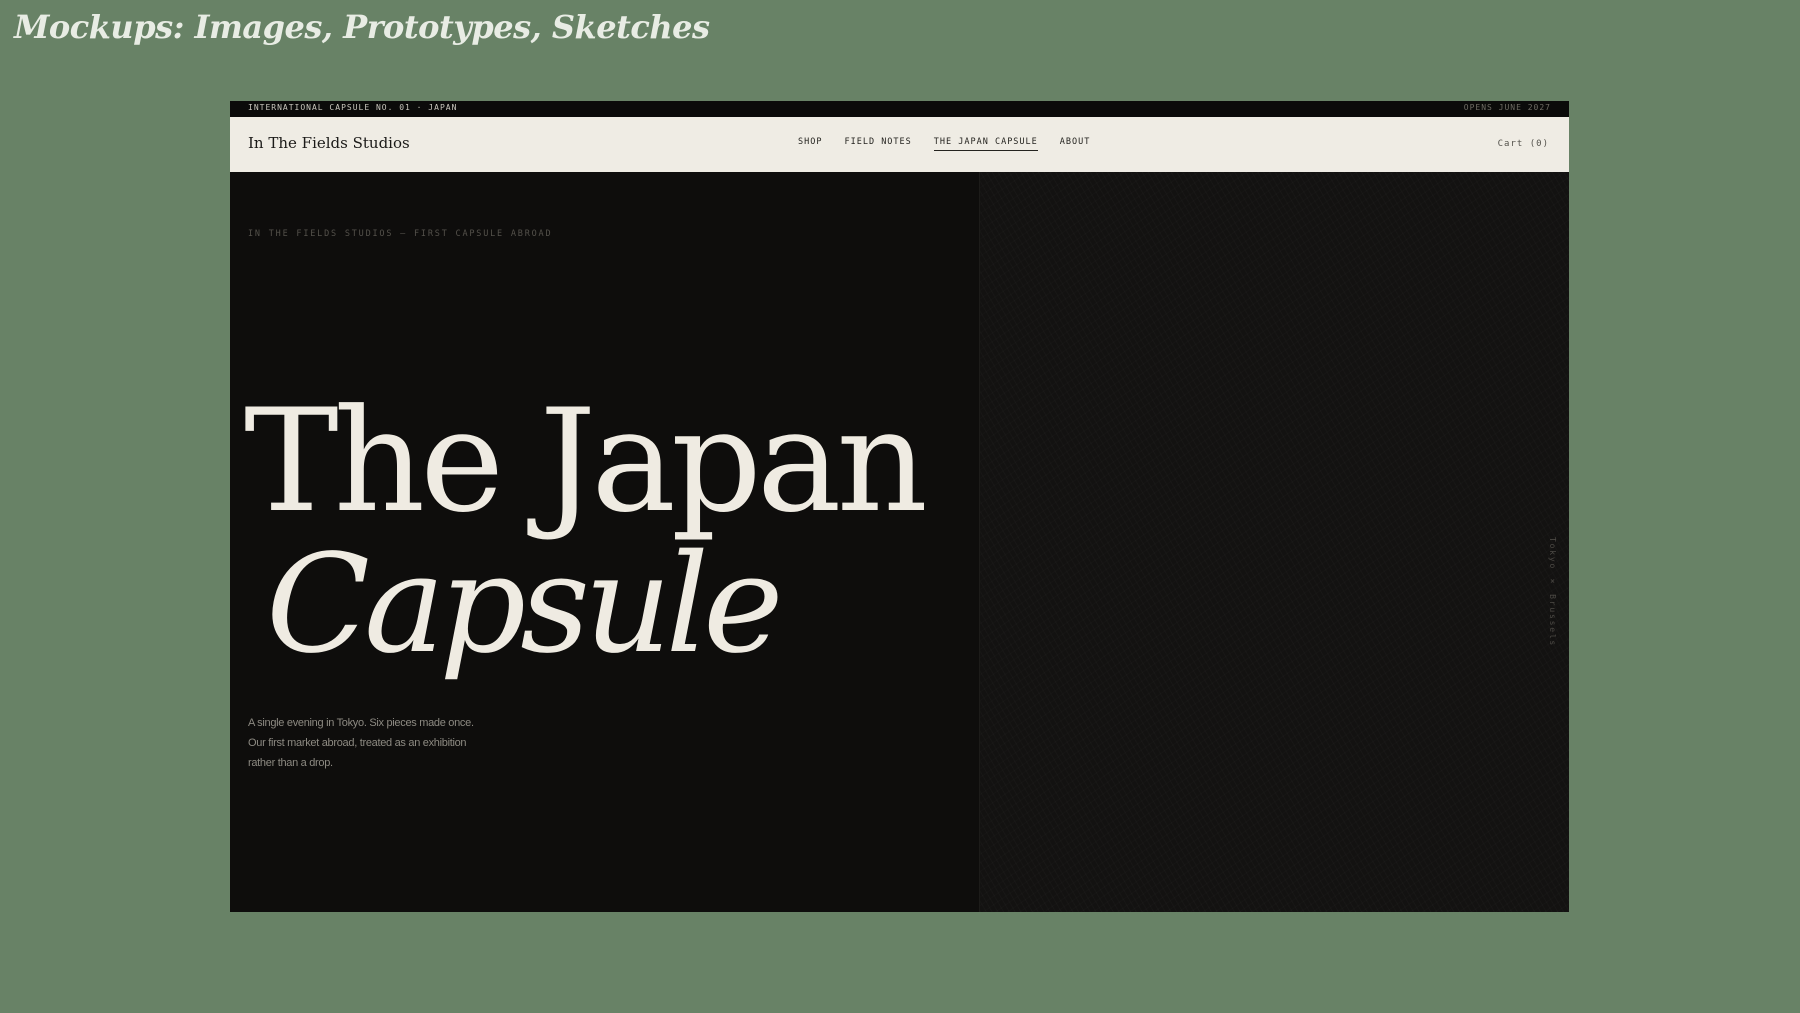  I want to click on nav-item-about: ABOUT, so click(1075, 144).